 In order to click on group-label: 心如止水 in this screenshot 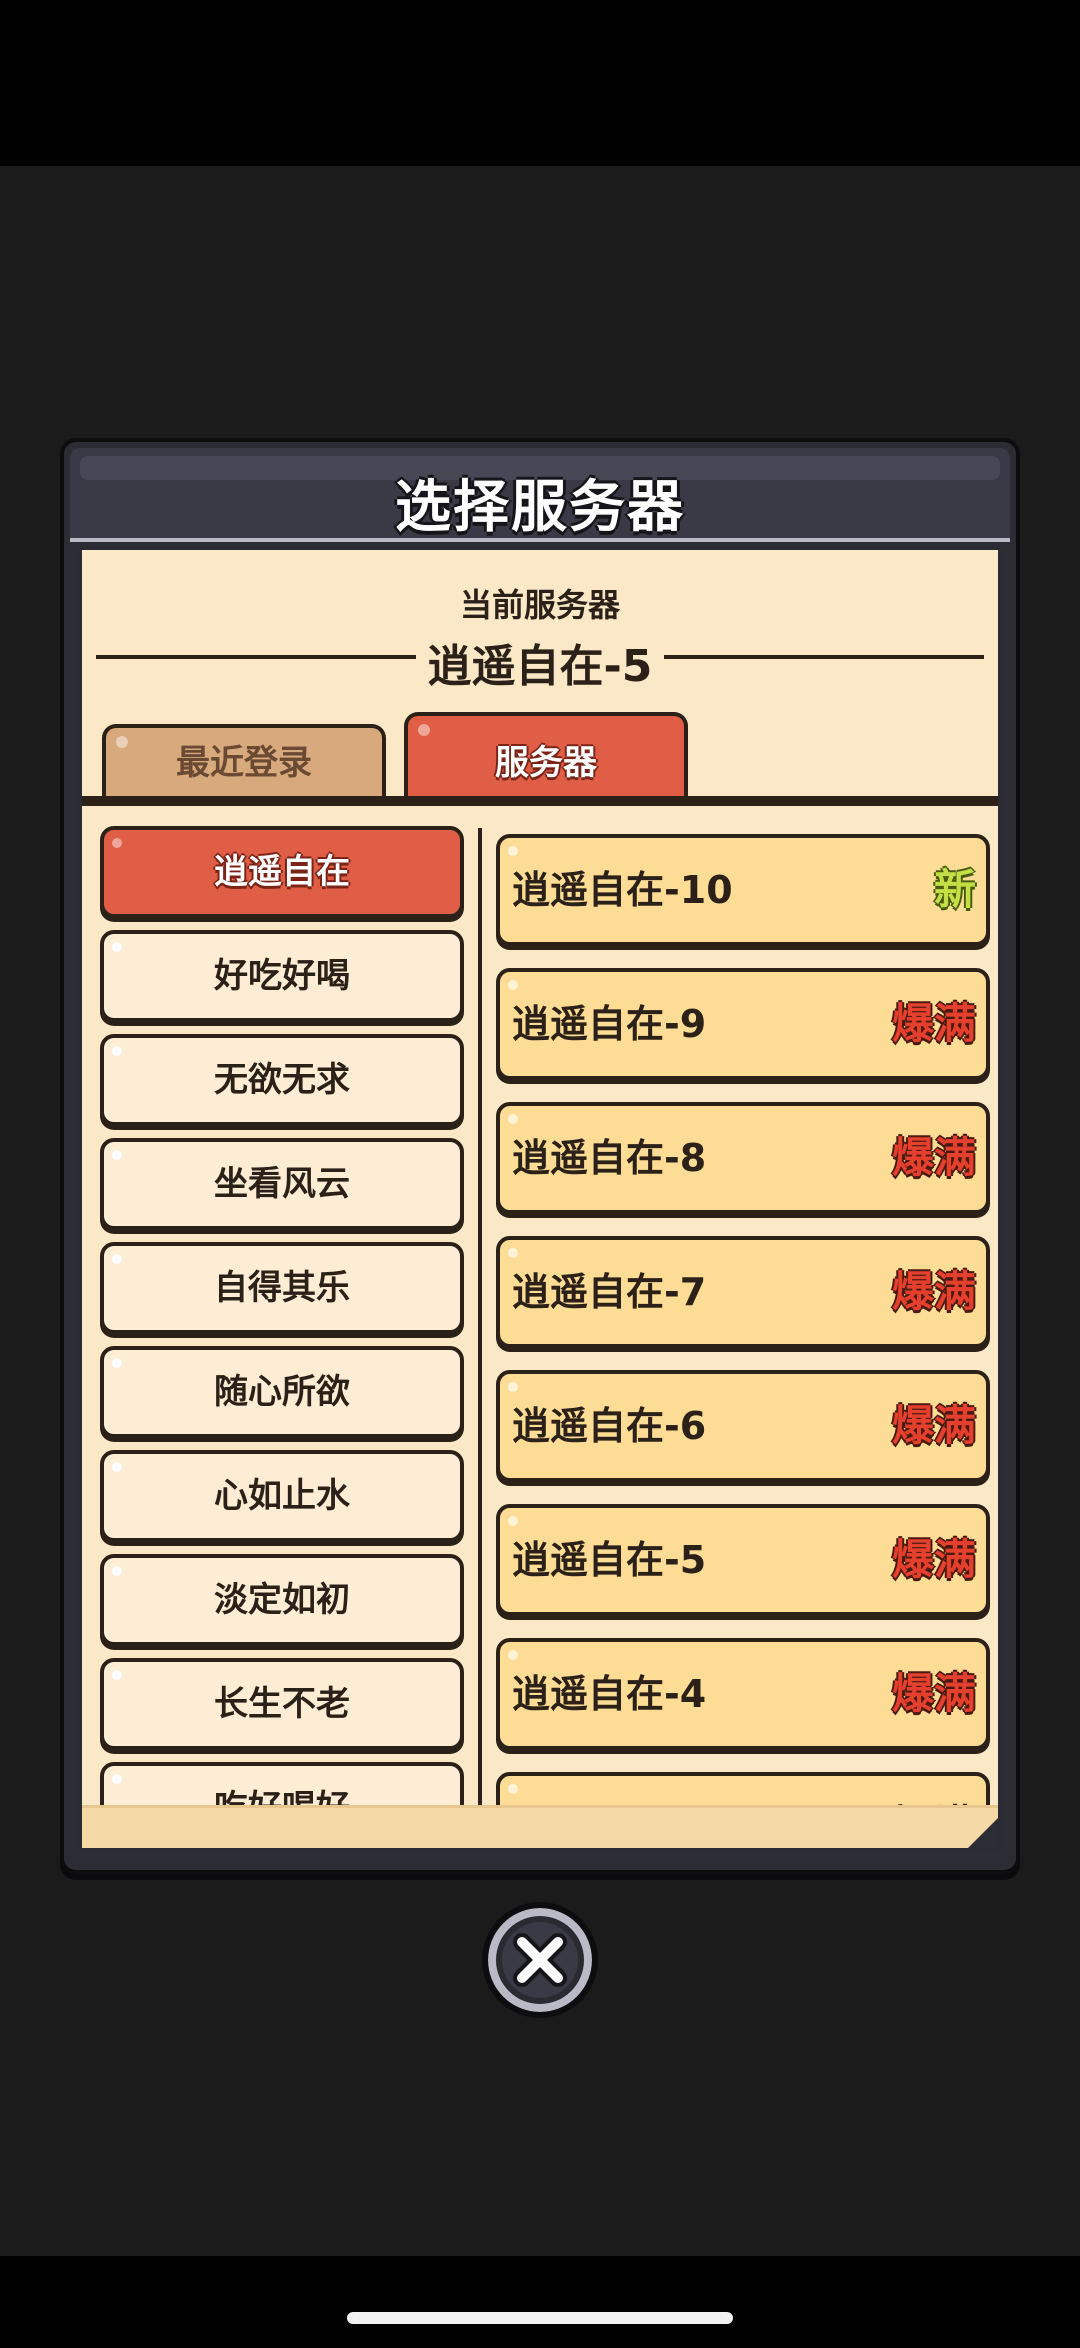, I will do `click(282, 1496)`.